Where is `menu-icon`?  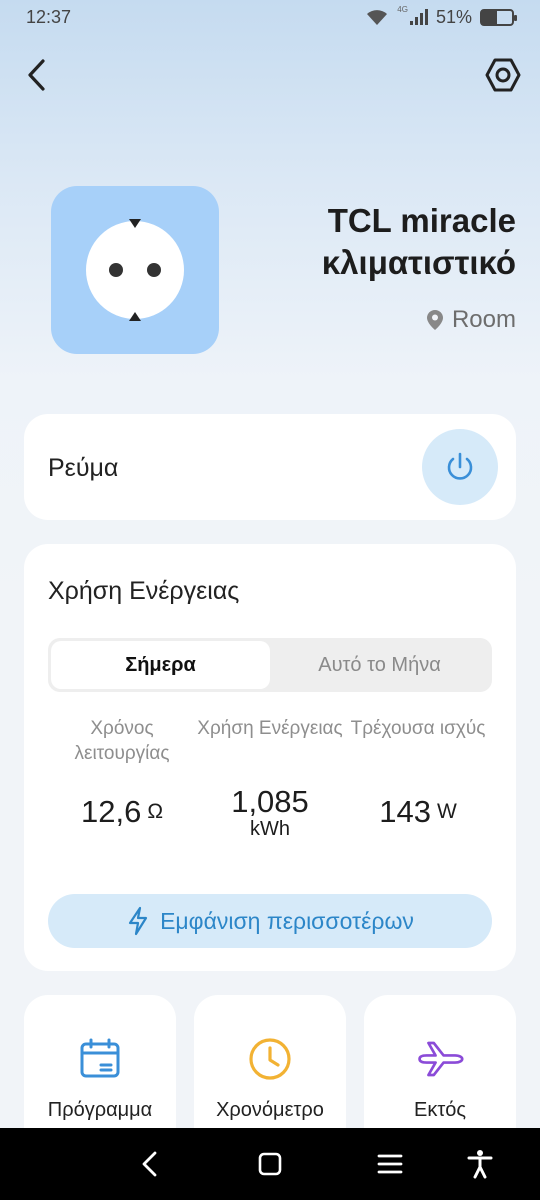 menu-icon is located at coordinates (390, 1164).